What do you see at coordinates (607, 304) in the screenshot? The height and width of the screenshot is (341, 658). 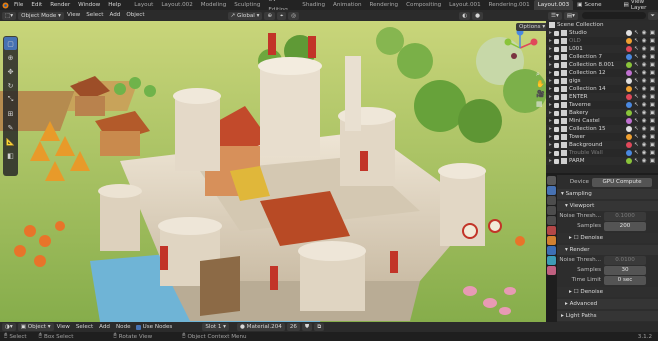 I see `advanced-subsection: ▸ Advanced` at bounding box center [607, 304].